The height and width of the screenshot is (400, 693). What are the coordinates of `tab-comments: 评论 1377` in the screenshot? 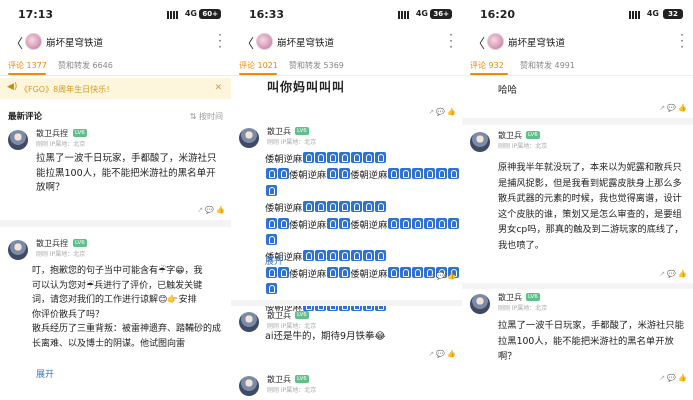 It's located at (27, 65).